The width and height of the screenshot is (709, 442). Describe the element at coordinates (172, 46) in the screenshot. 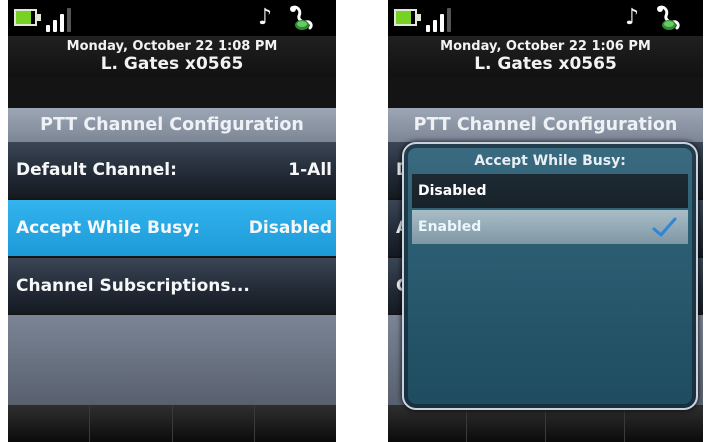

I see `datetime-label: Monday, October 22 1:08 PM` at that location.